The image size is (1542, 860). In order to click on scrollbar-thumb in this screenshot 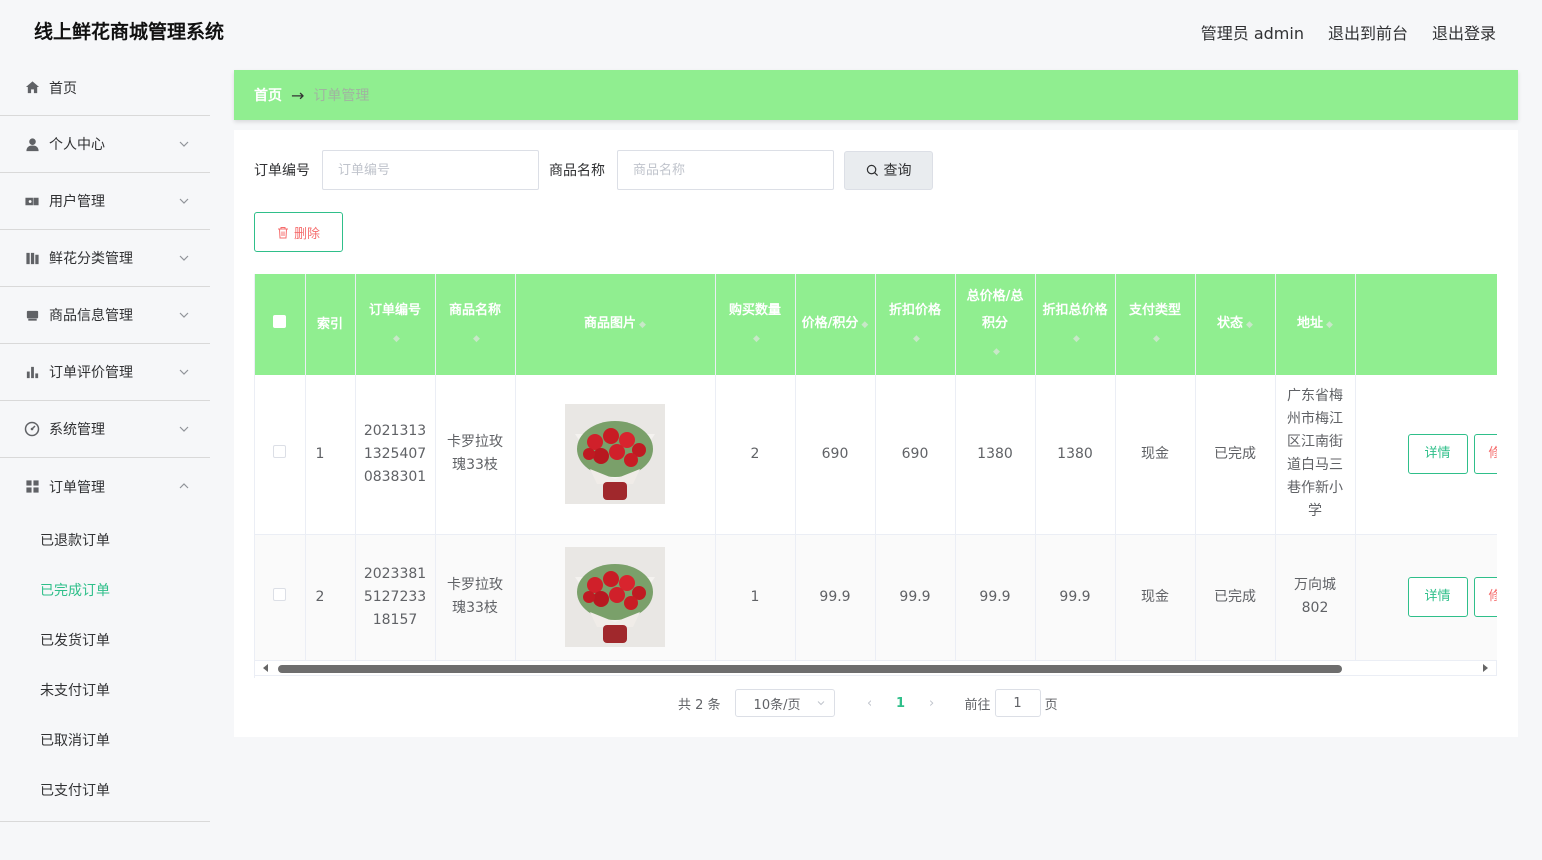, I will do `click(810, 669)`.